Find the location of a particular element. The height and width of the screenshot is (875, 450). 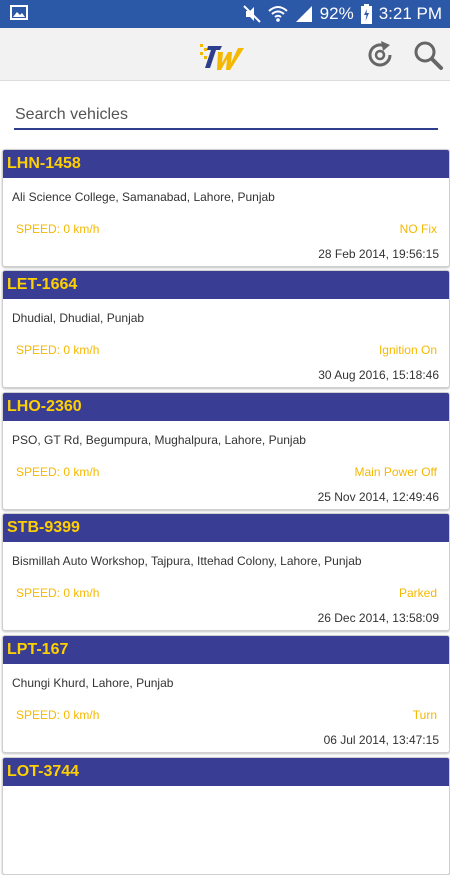

tw-logo is located at coordinates (222, 57).